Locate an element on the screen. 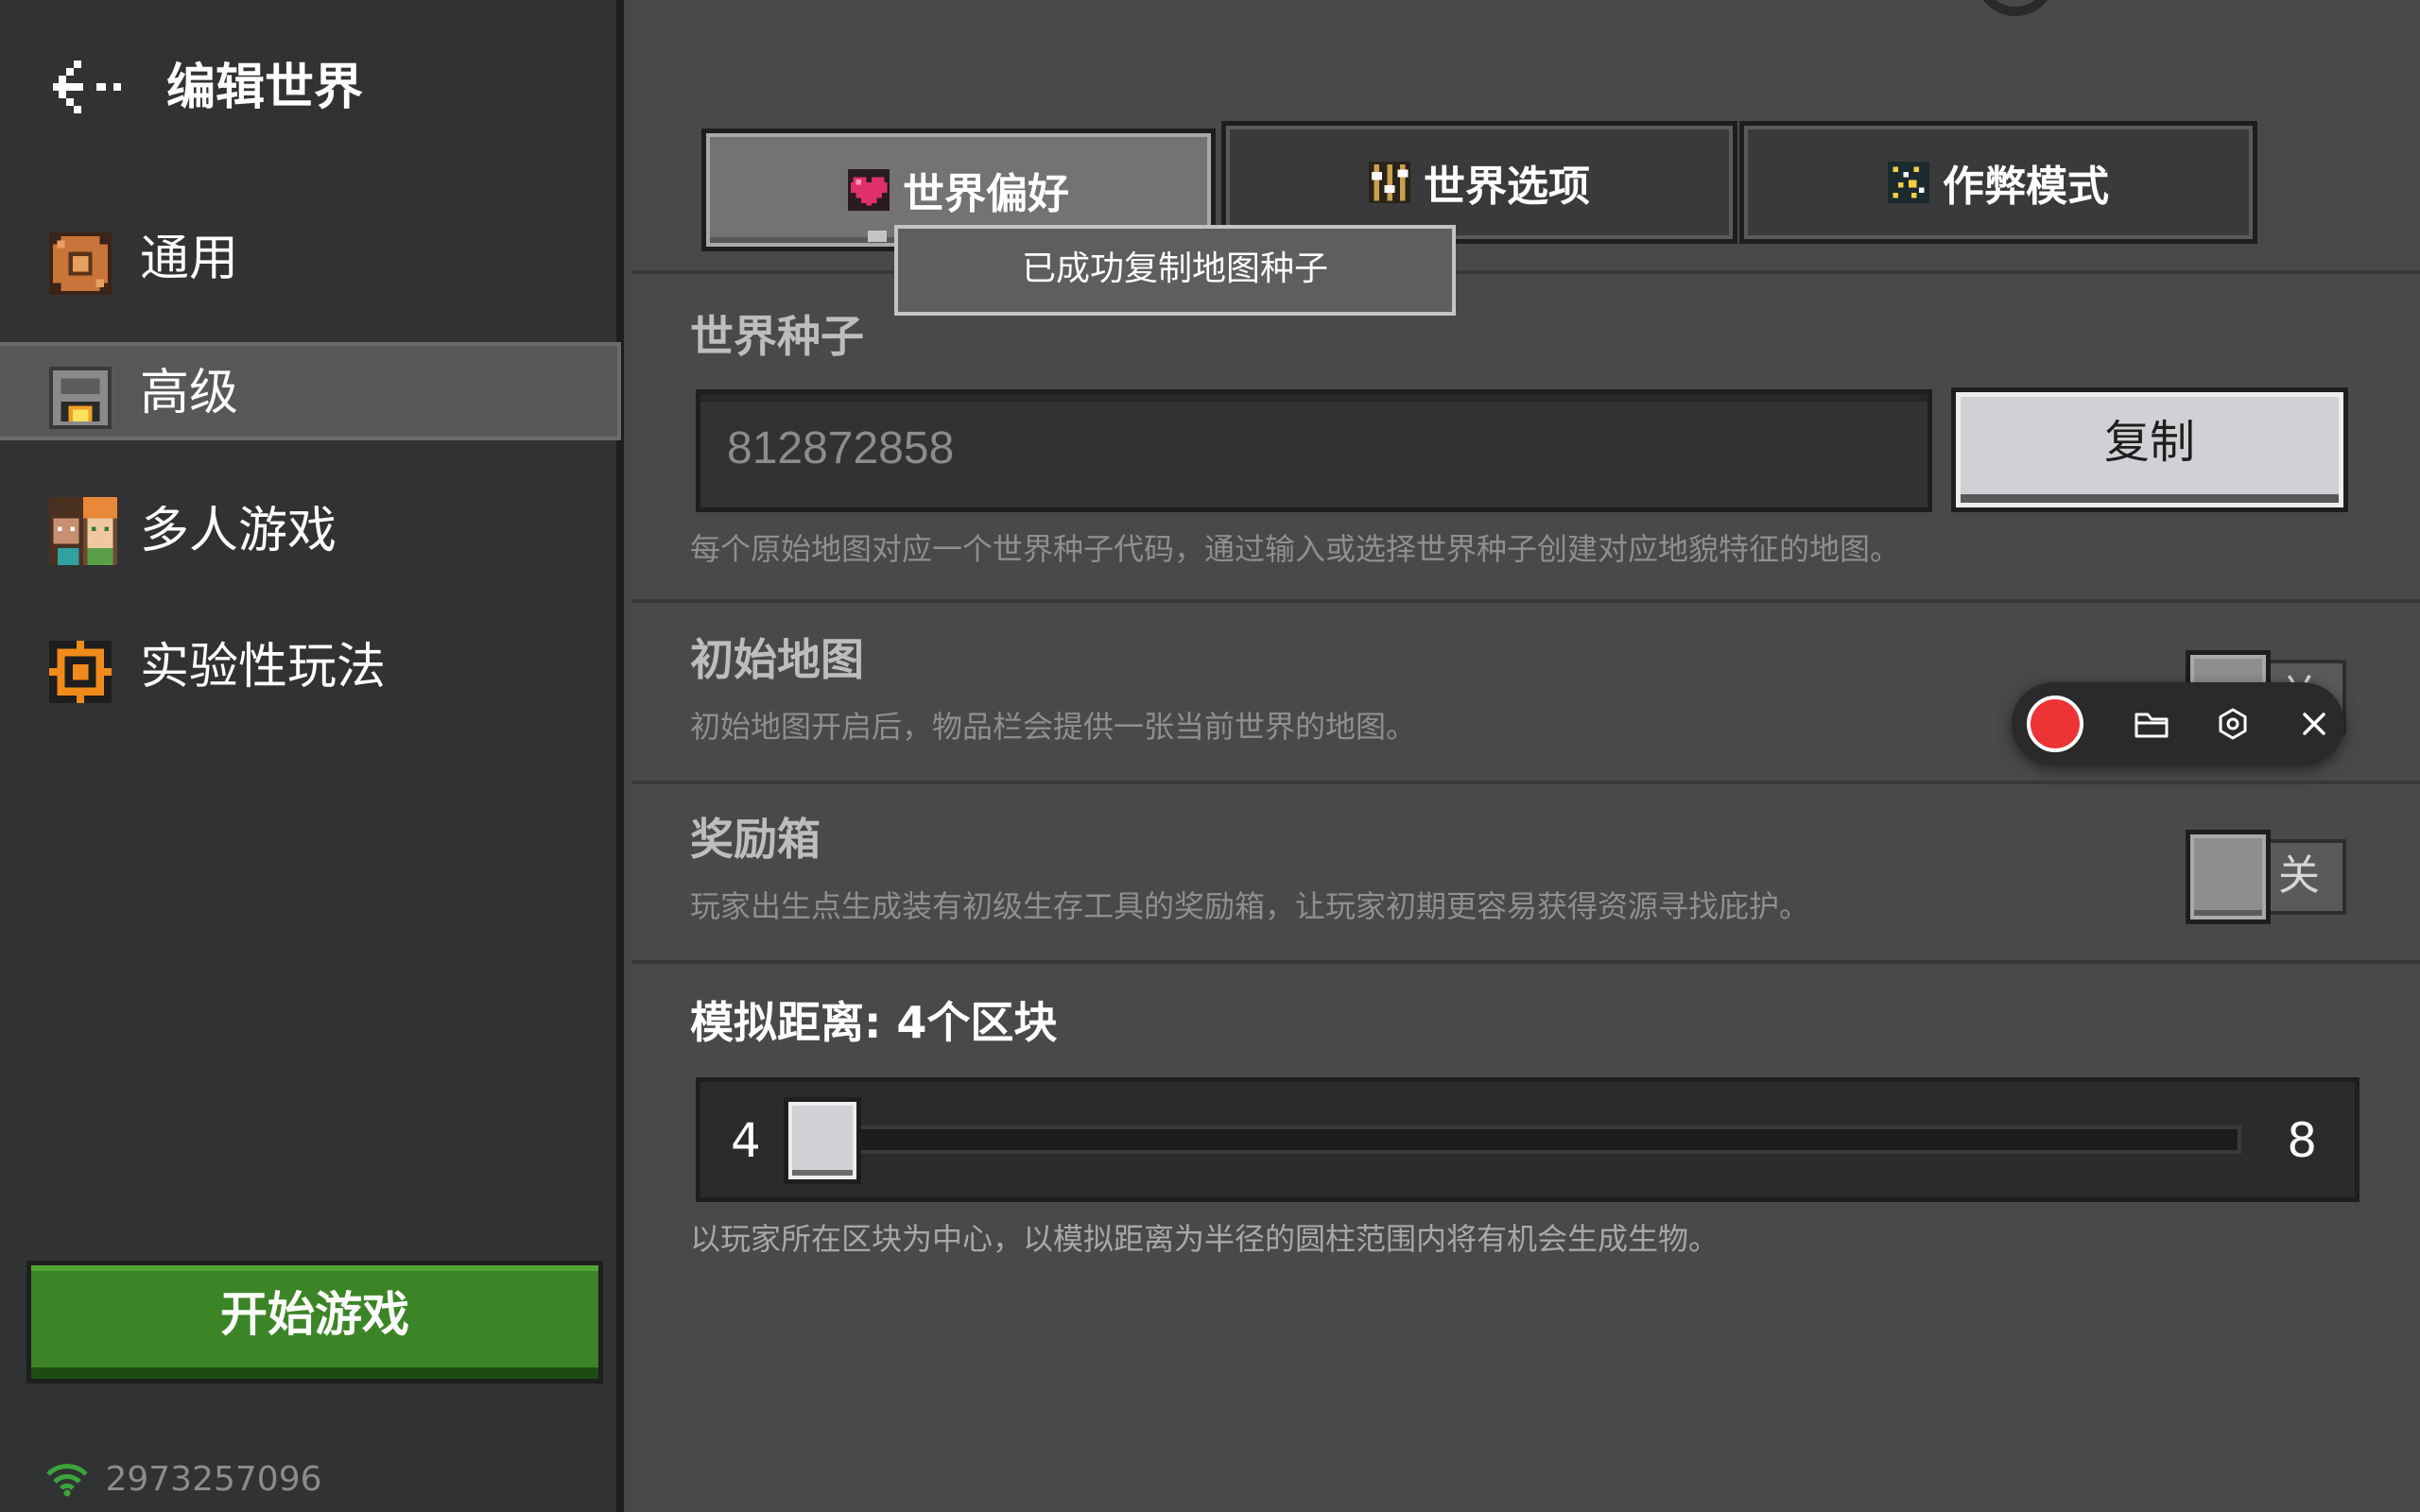 The height and width of the screenshot is (1512, 2420). toggle-knob is located at coordinates (2228, 877).